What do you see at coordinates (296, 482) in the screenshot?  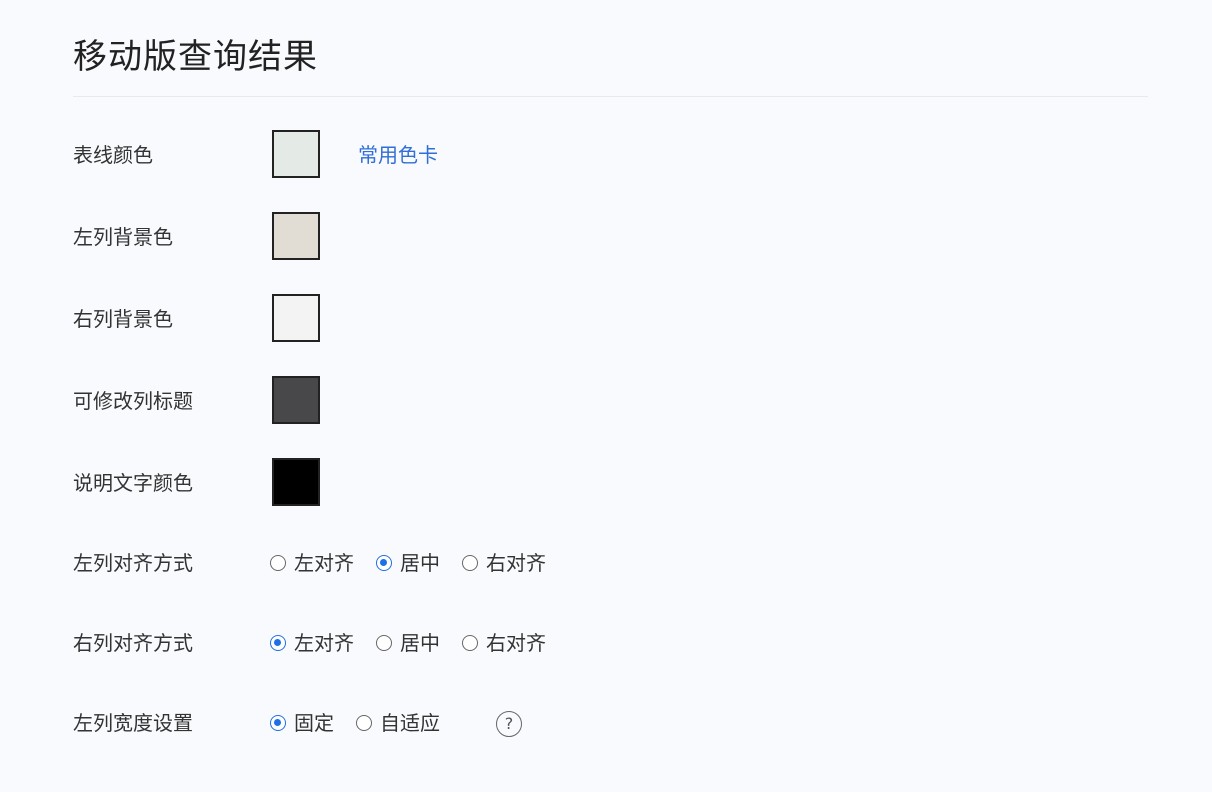 I see `description-text-color-swatch` at bounding box center [296, 482].